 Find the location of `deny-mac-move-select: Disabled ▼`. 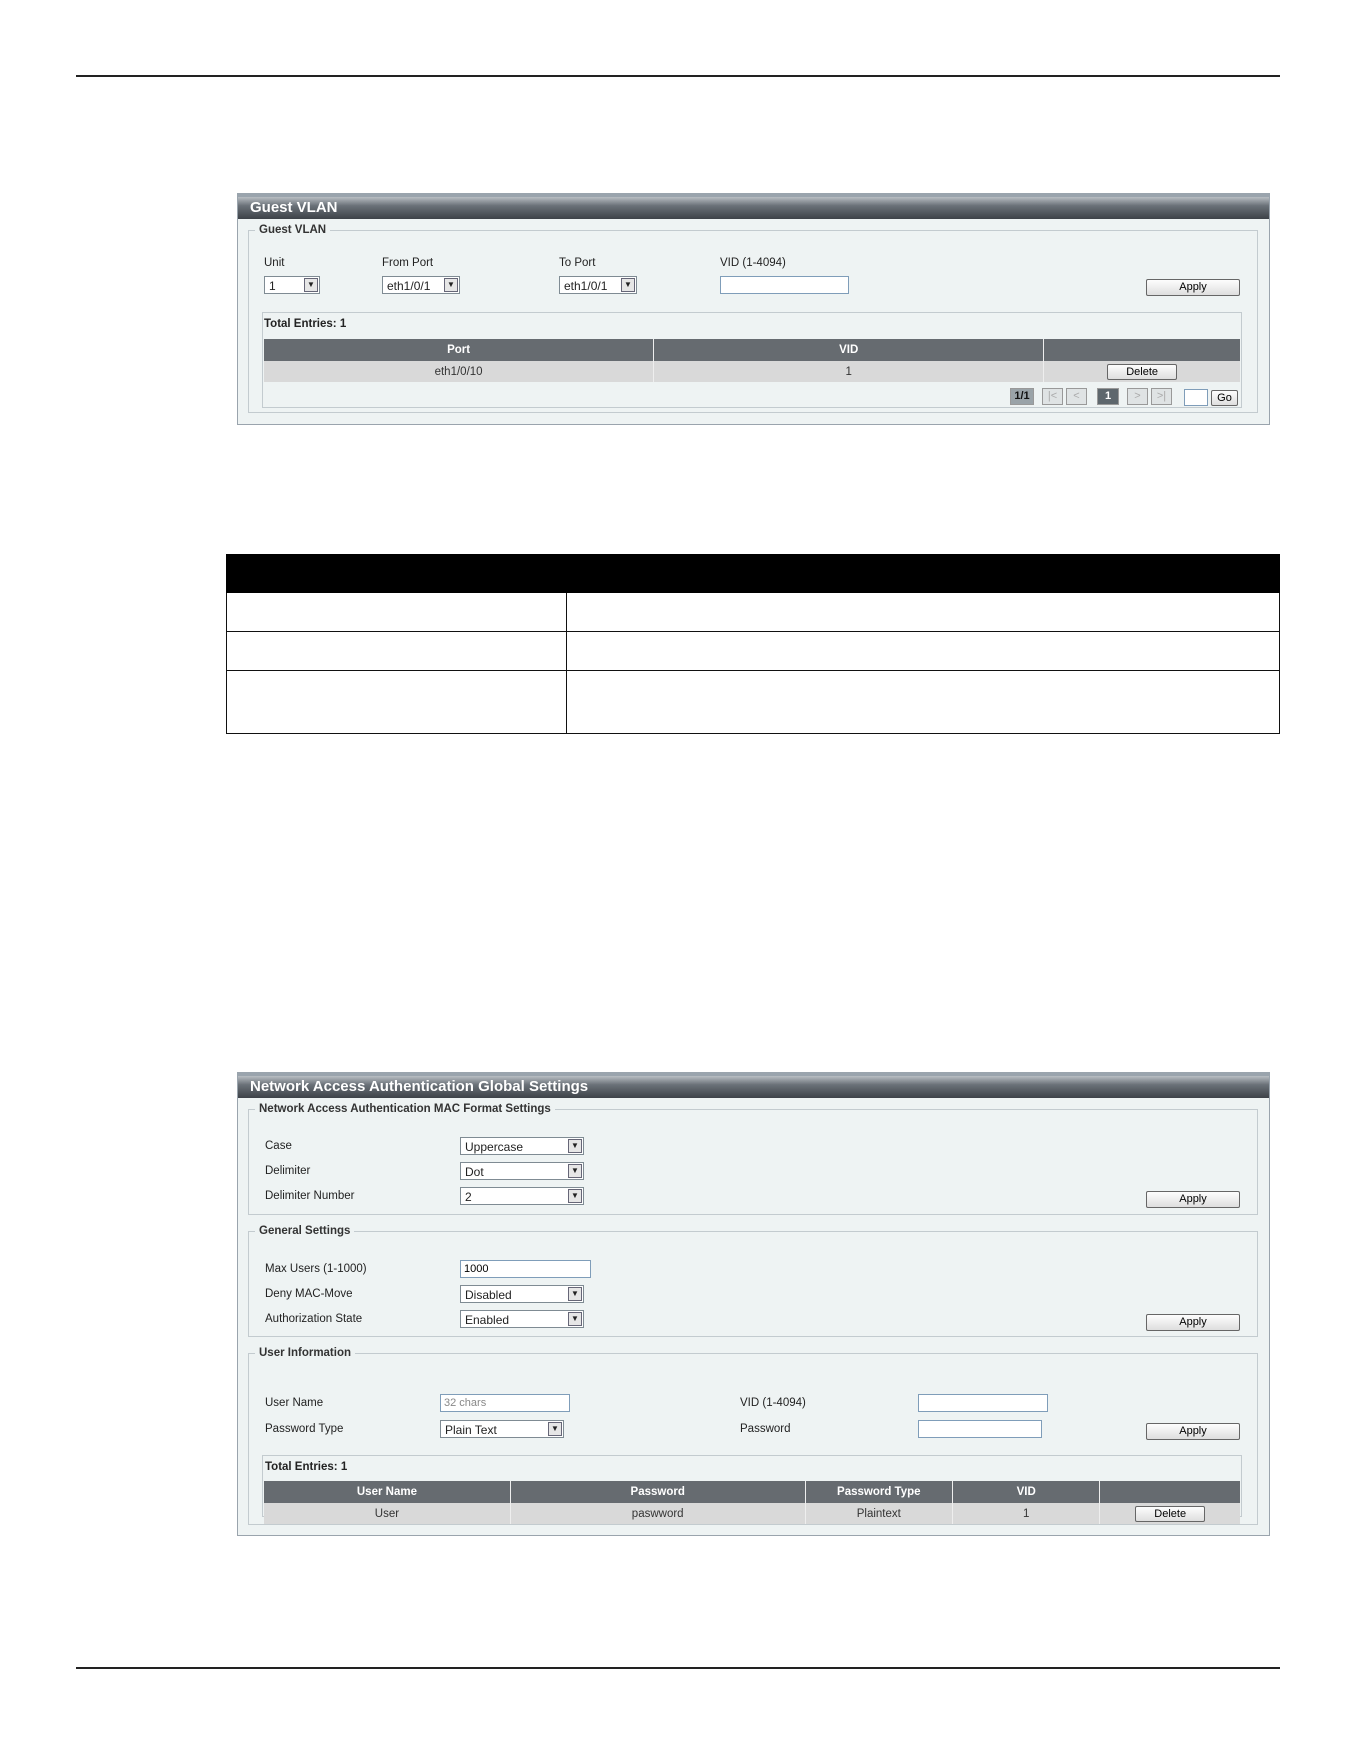

deny-mac-move-select: Disabled ▼ is located at coordinates (522, 1294).